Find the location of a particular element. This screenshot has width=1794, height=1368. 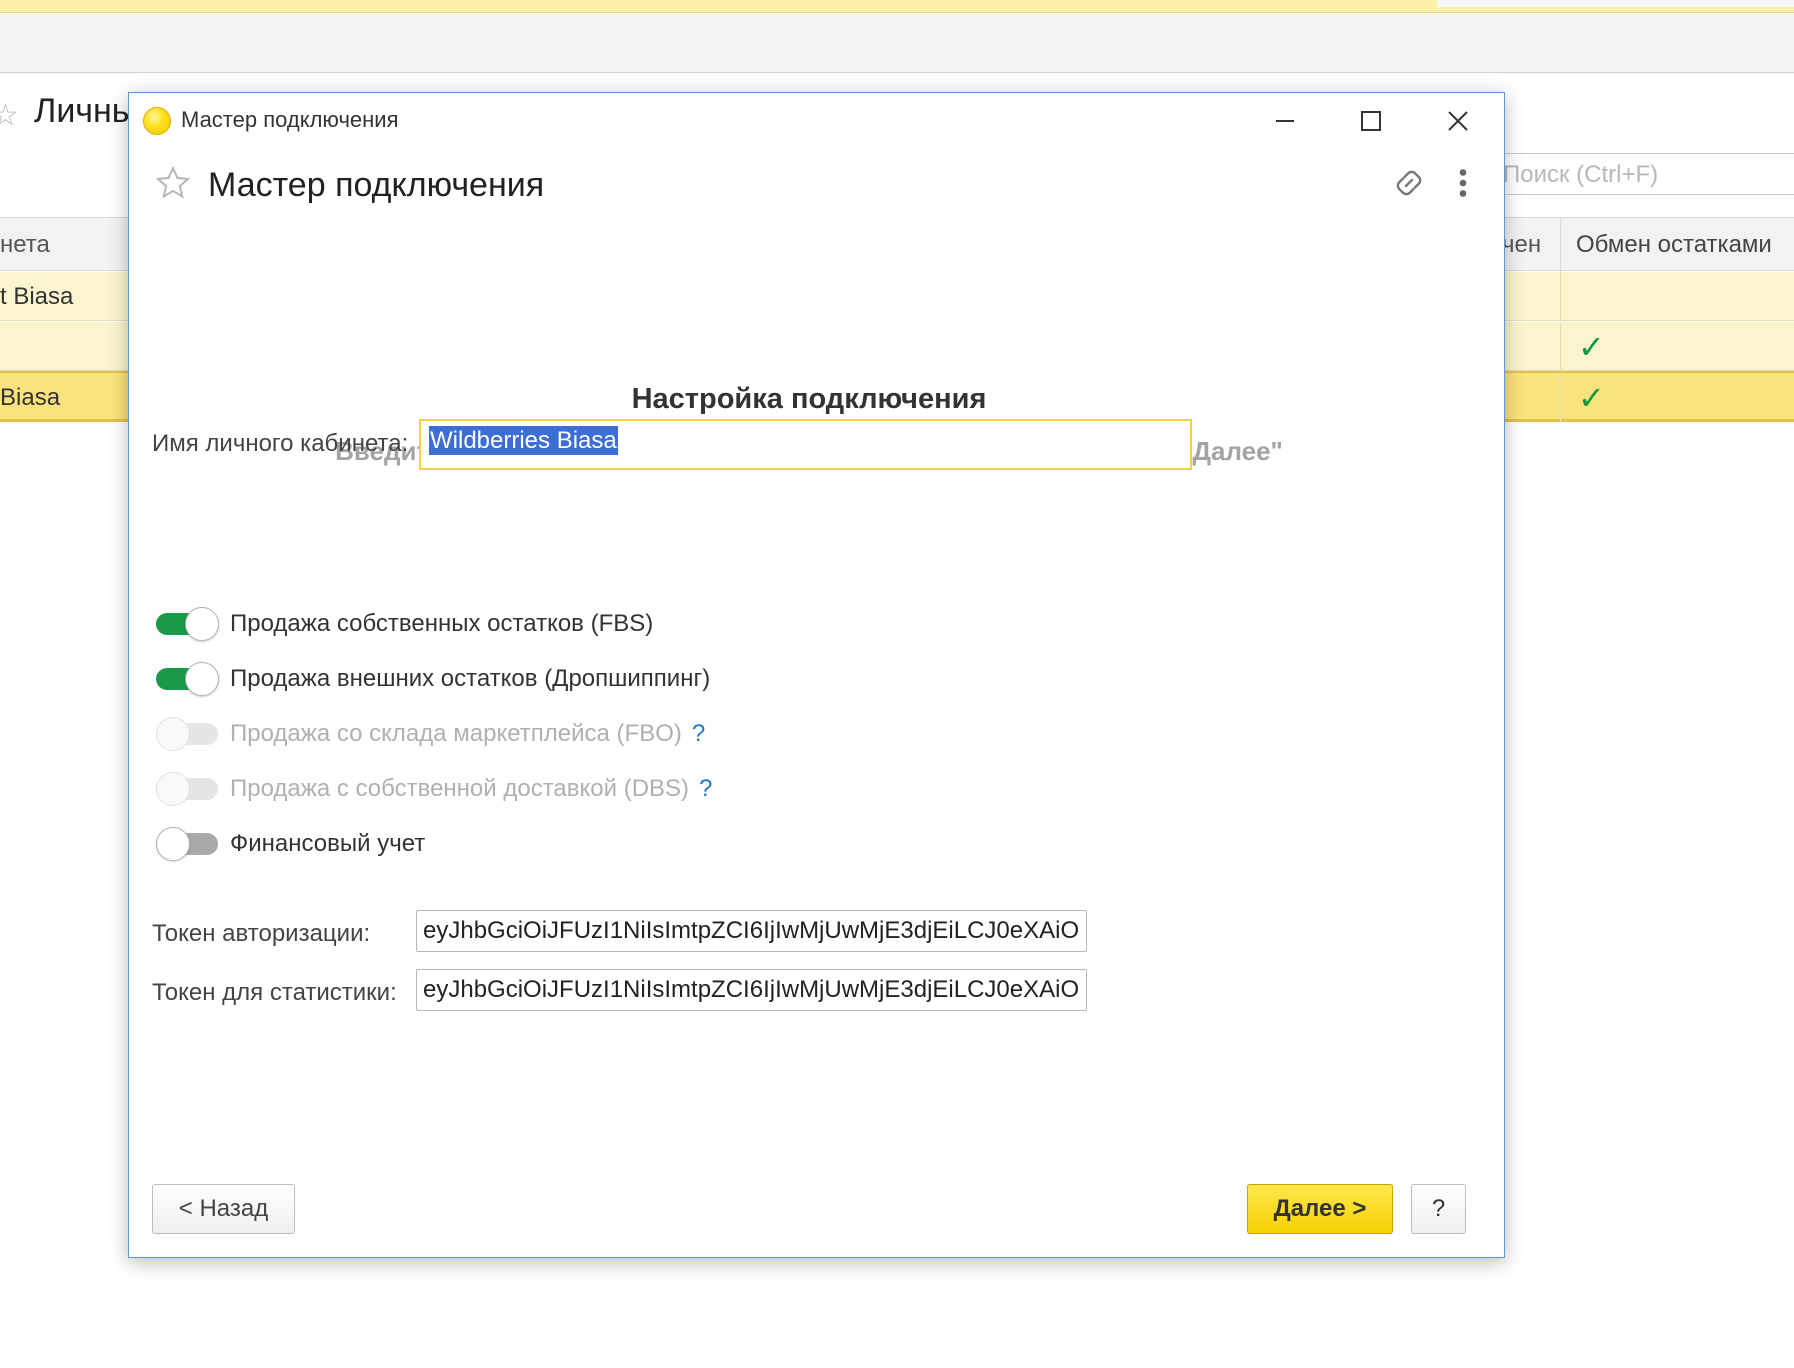

dialog-title: Мастер подключения is located at coordinates (376, 185).